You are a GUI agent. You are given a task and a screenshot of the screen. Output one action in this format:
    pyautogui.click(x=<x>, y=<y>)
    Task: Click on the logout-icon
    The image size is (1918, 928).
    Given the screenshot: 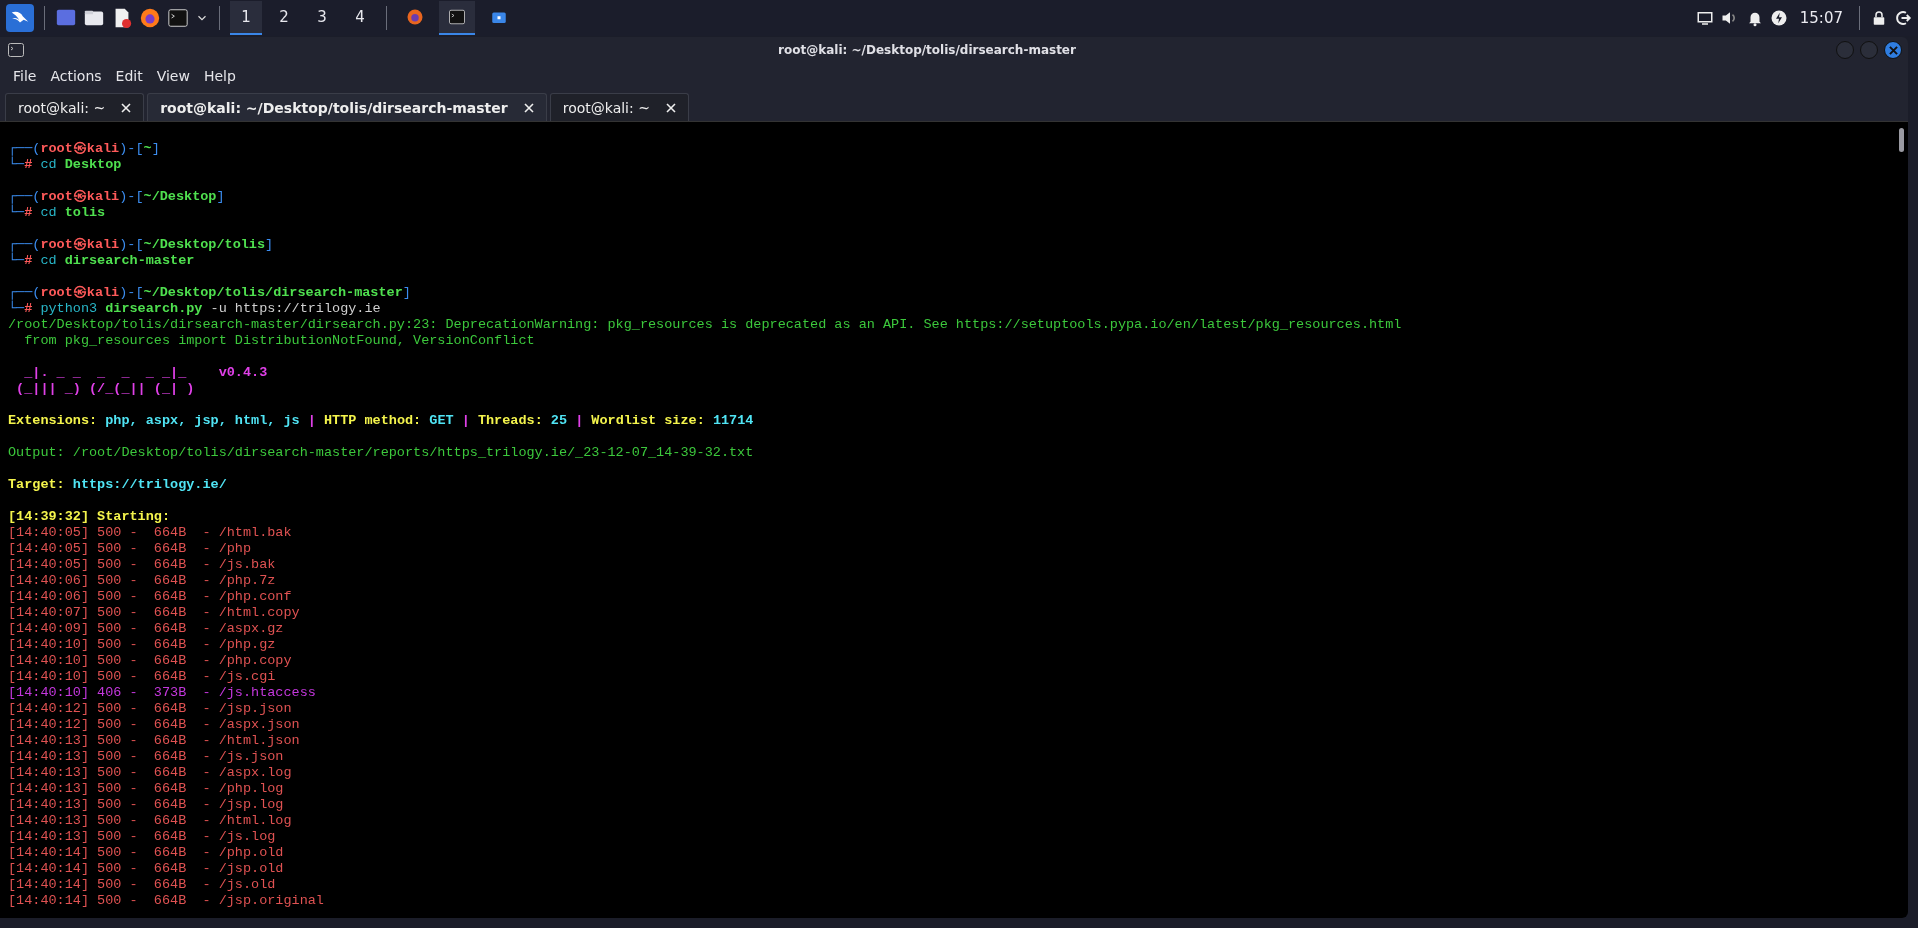 What is the action you would take?
    pyautogui.click(x=1903, y=18)
    